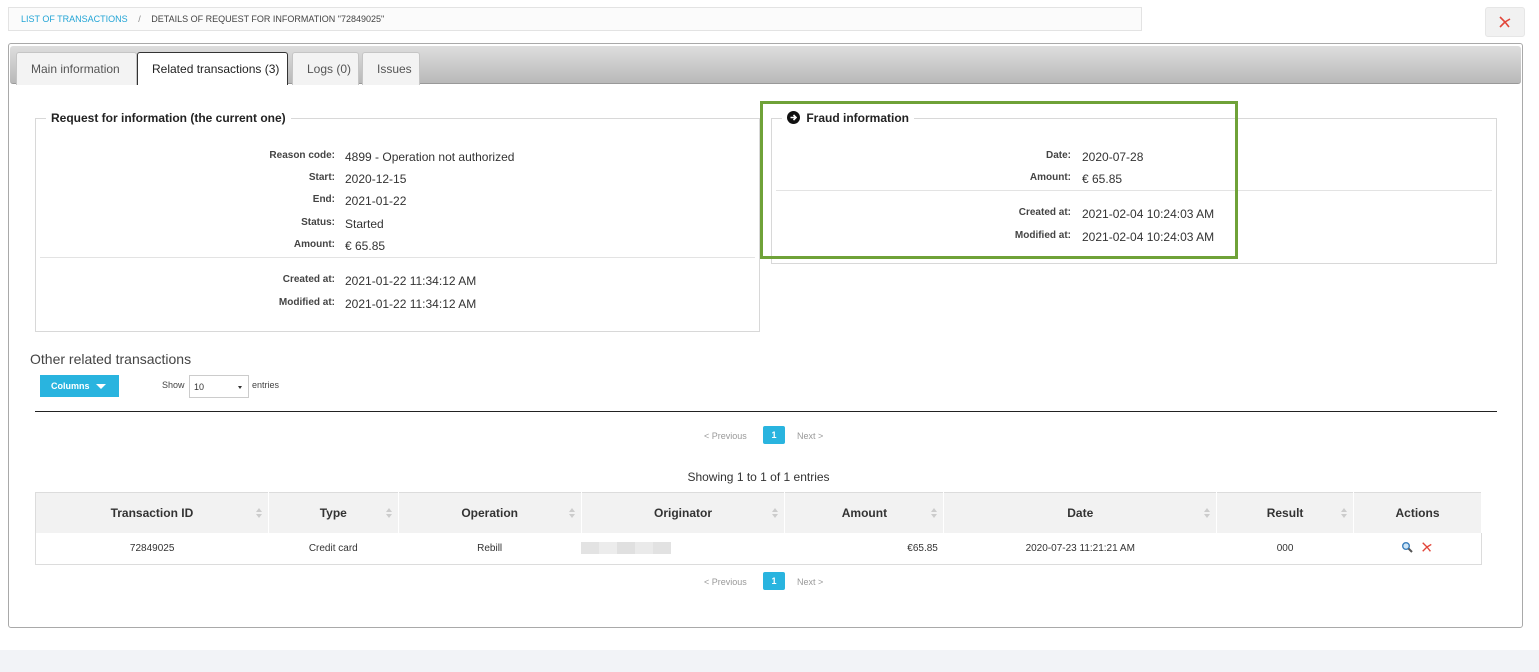 This screenshot has width=1539, height=672. I want to click on rfi-modified-value: 2021-01-22 11:34:12 AM, so click(411, 304).